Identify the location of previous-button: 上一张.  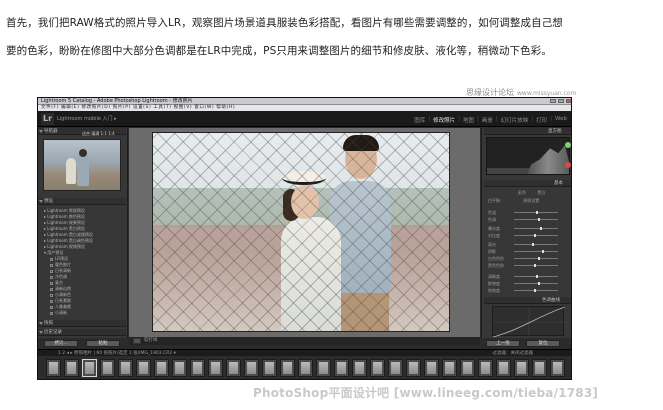
(503, 343).